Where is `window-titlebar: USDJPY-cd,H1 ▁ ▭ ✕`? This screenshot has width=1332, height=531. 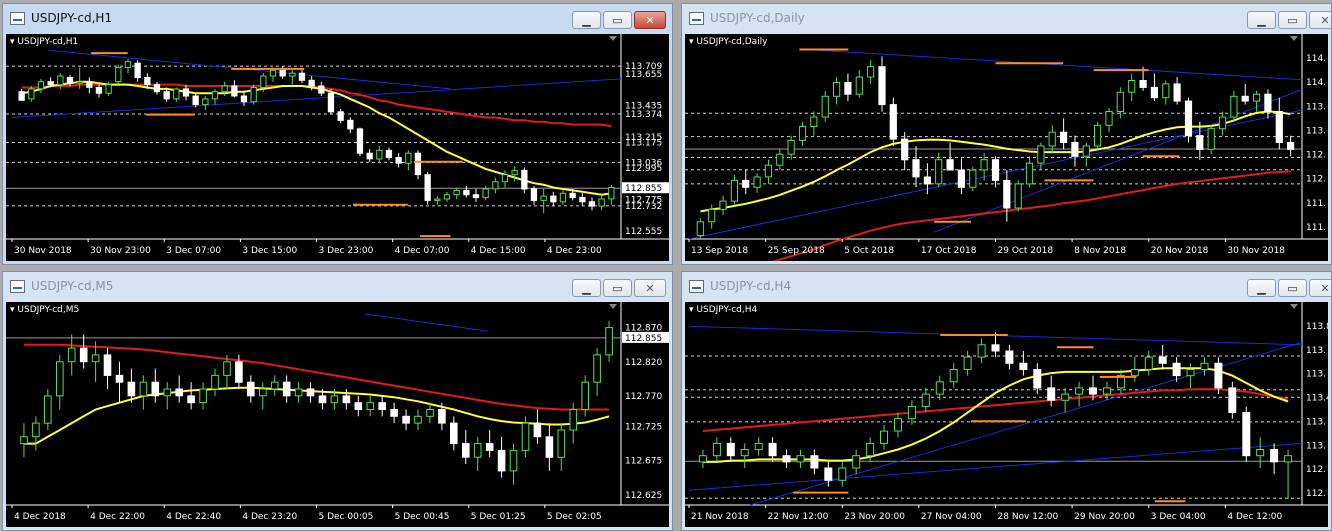 window-titlebar: USDJPY-cd,H1 ▁ ▭ ✕ is located at coordinates (337, 19).